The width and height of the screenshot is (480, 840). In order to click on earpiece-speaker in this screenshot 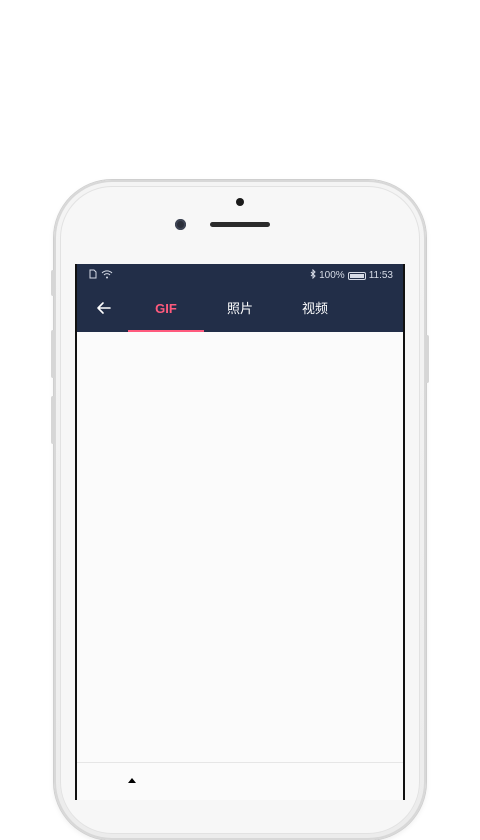, I will do `click(240, 224)`.